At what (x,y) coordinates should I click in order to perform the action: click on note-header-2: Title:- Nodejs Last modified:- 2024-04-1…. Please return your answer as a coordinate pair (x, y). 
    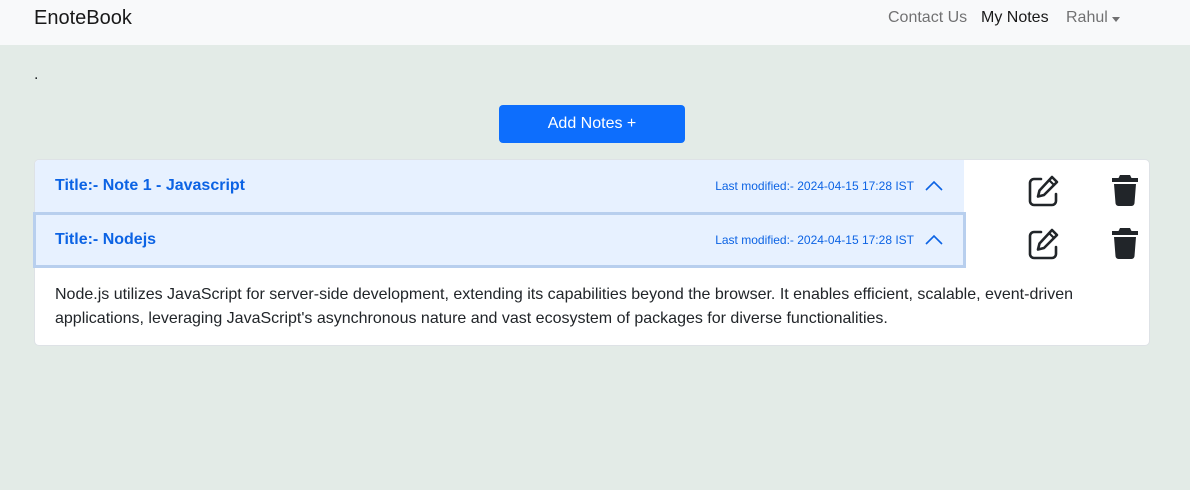
    Looking at the image, I should click on (499, 240).